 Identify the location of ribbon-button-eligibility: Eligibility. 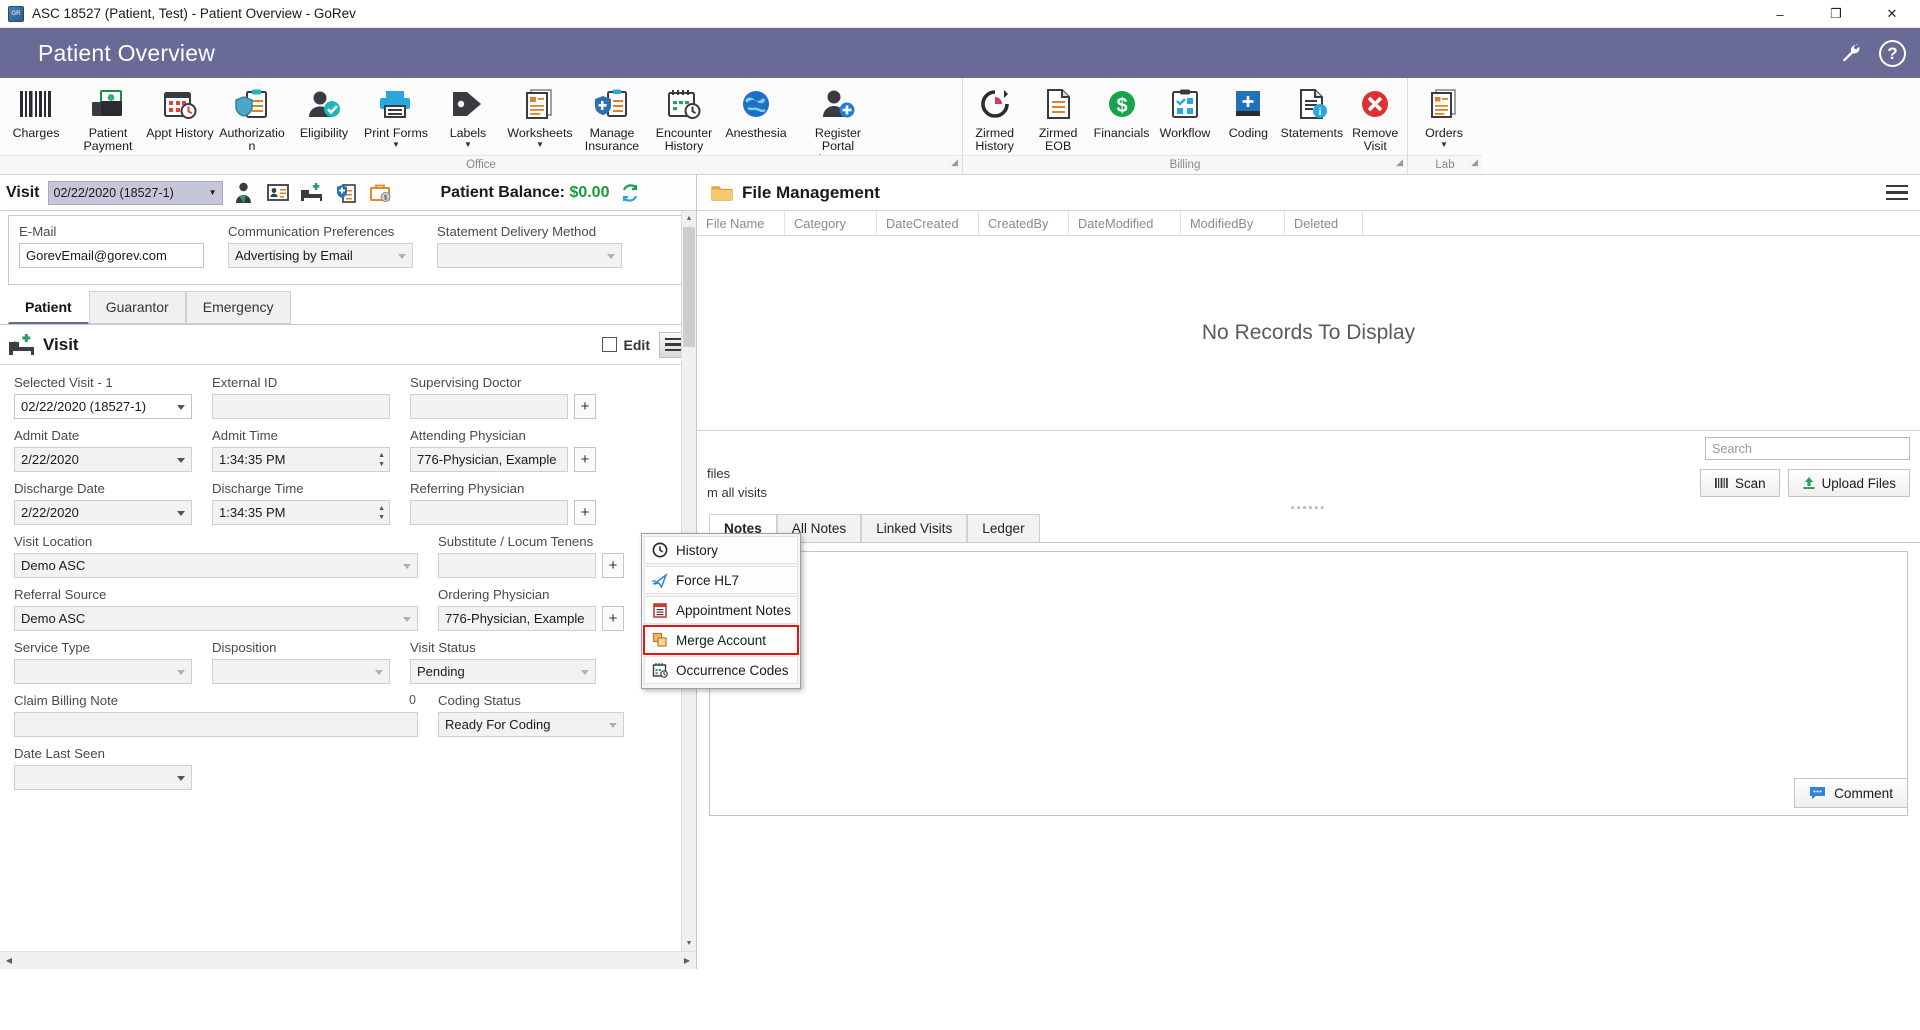
(324, 109).